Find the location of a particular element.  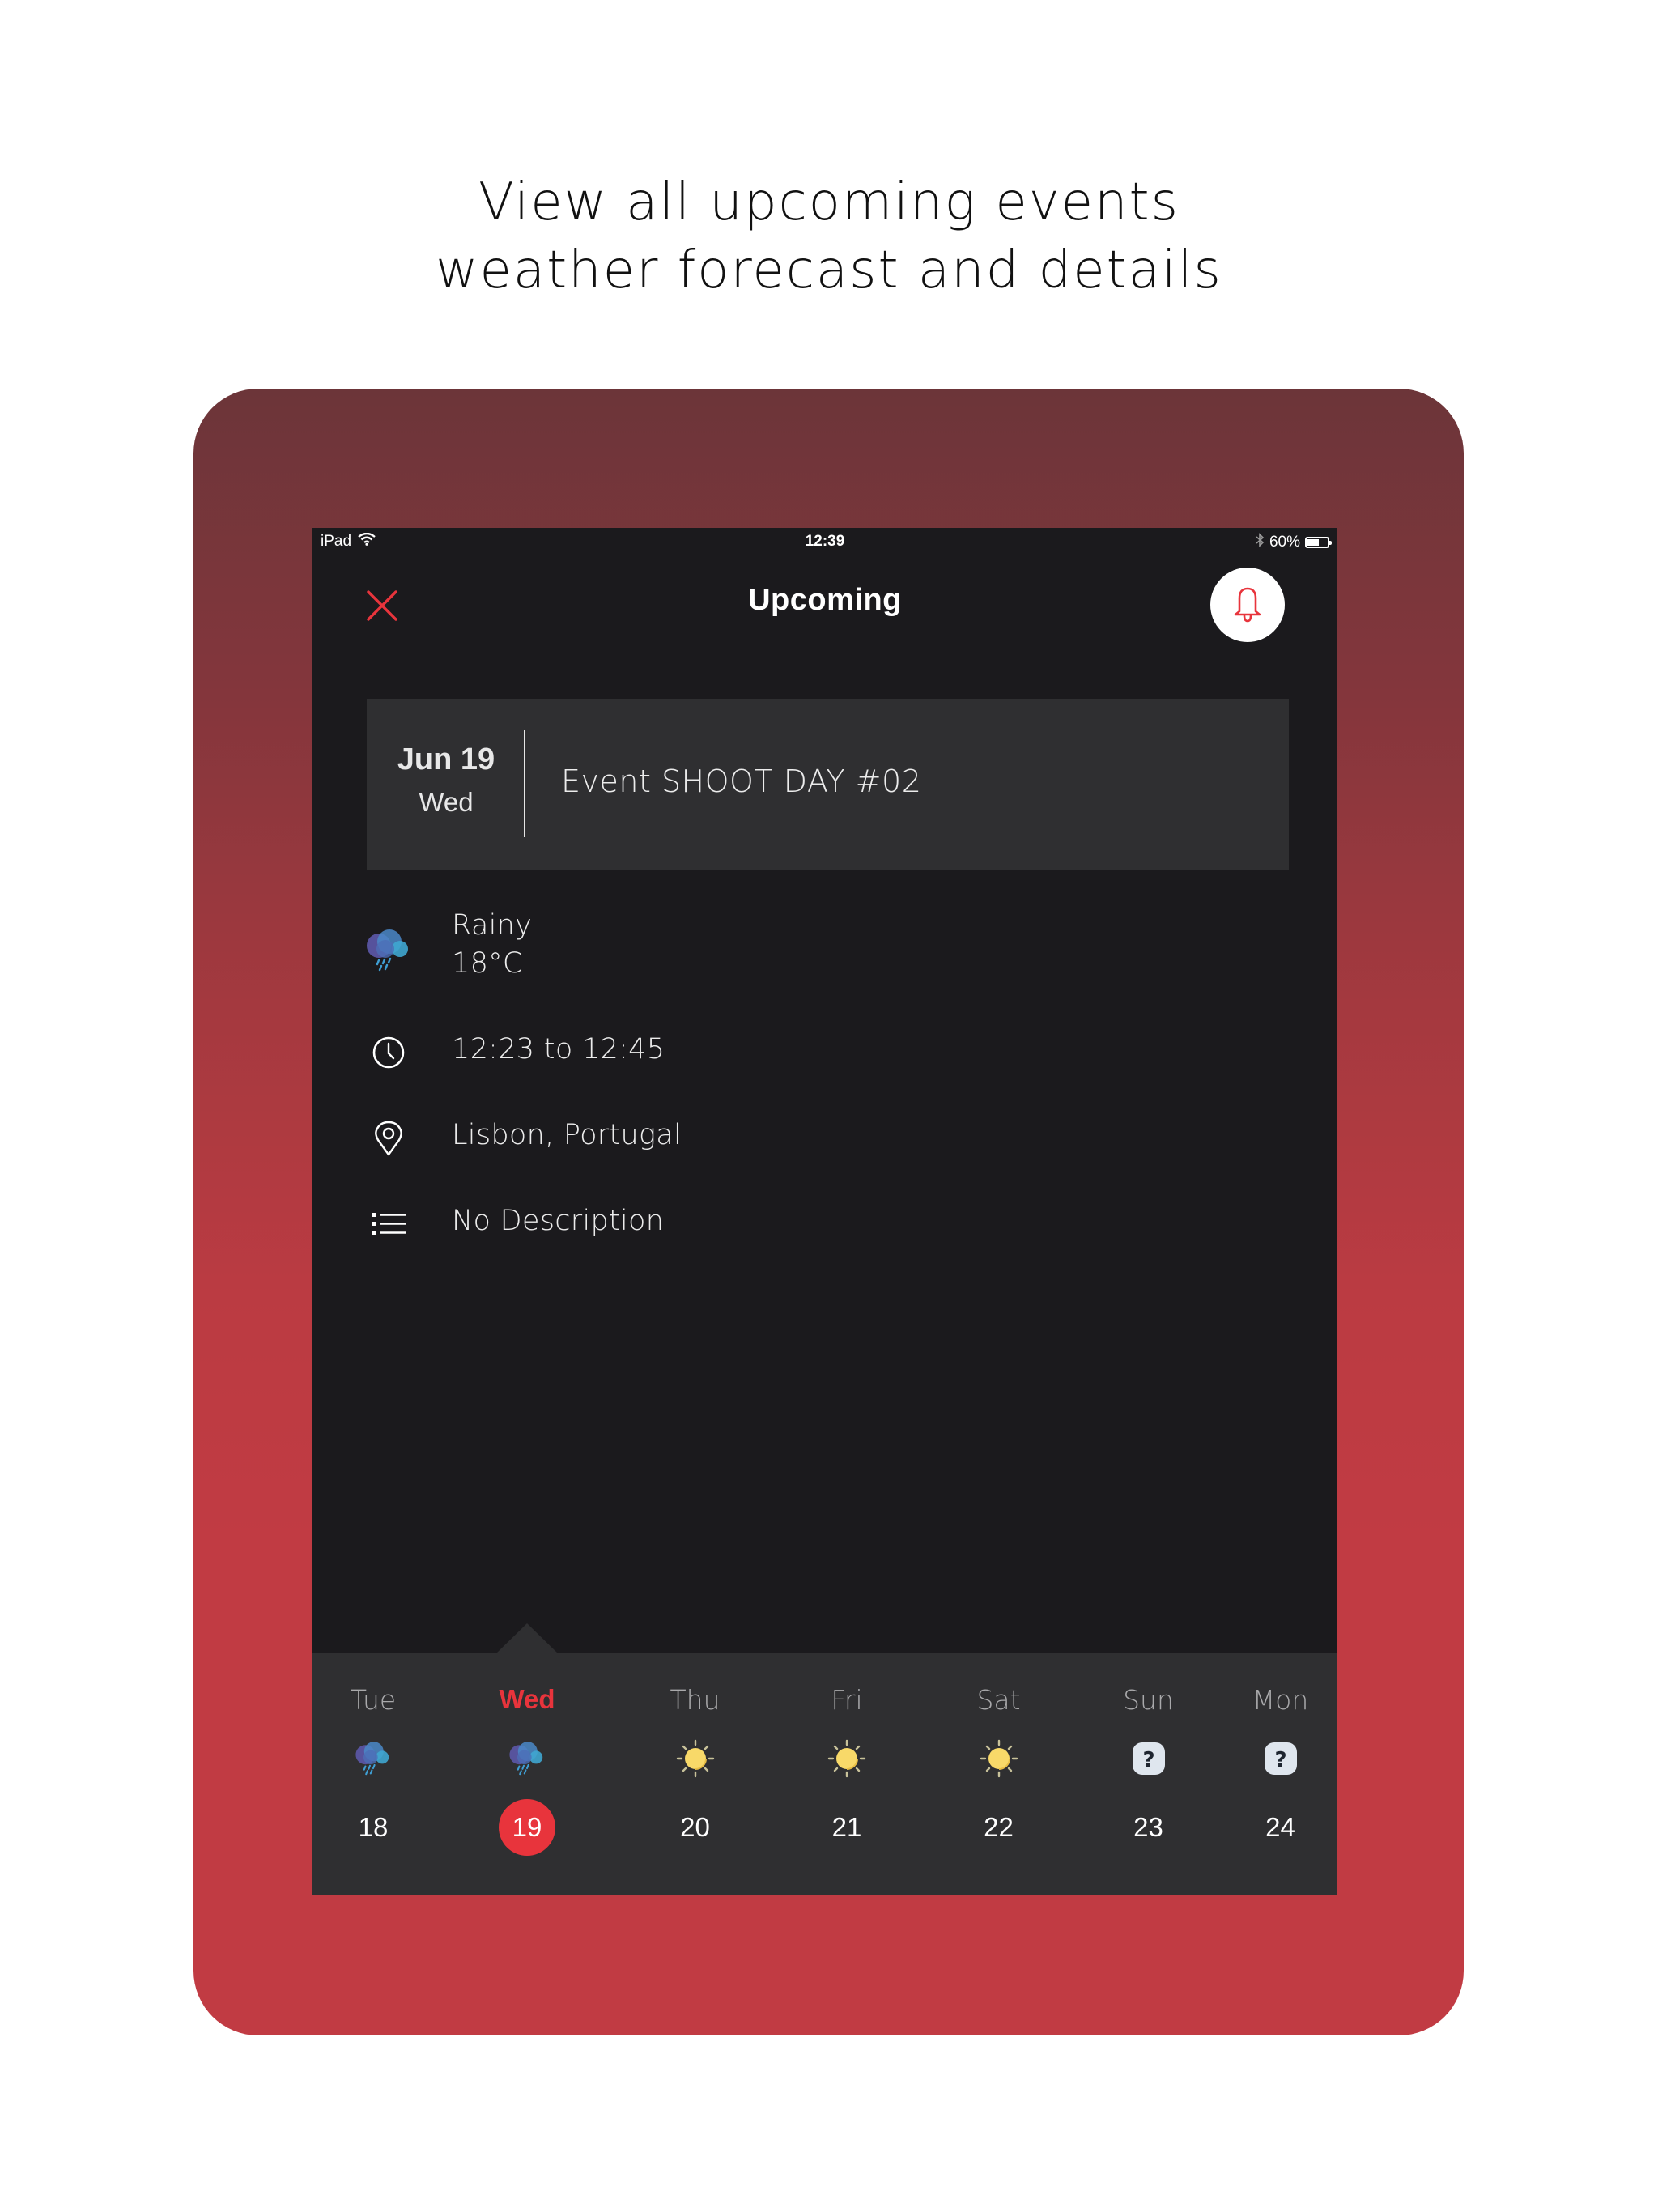

forecast-day-name: Sat is located at coordinates (998, 1700).